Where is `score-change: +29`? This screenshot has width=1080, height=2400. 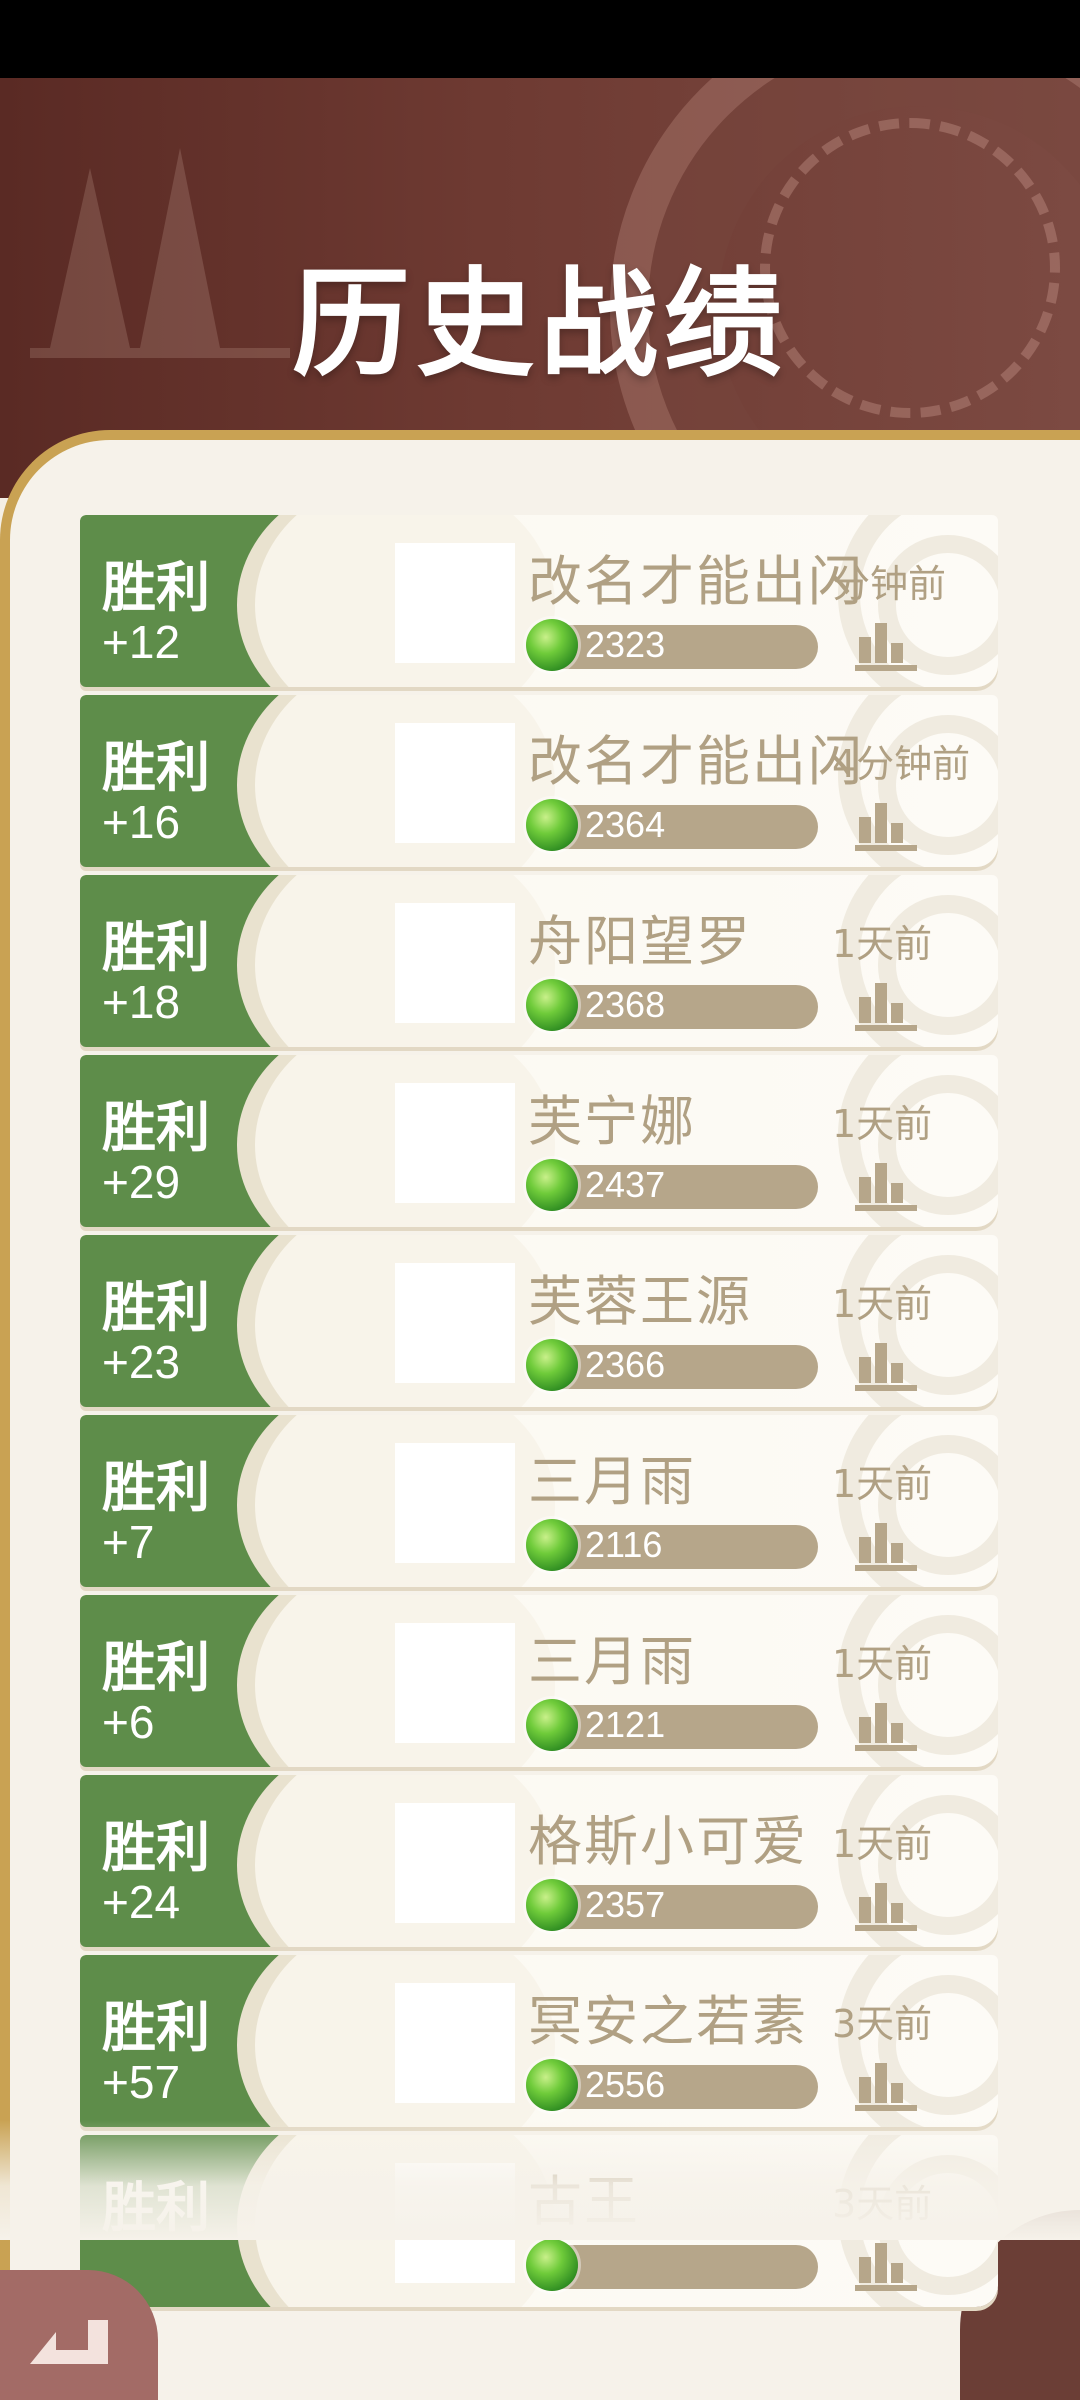
score-change: +29 is located at coordinates (141, 1182).